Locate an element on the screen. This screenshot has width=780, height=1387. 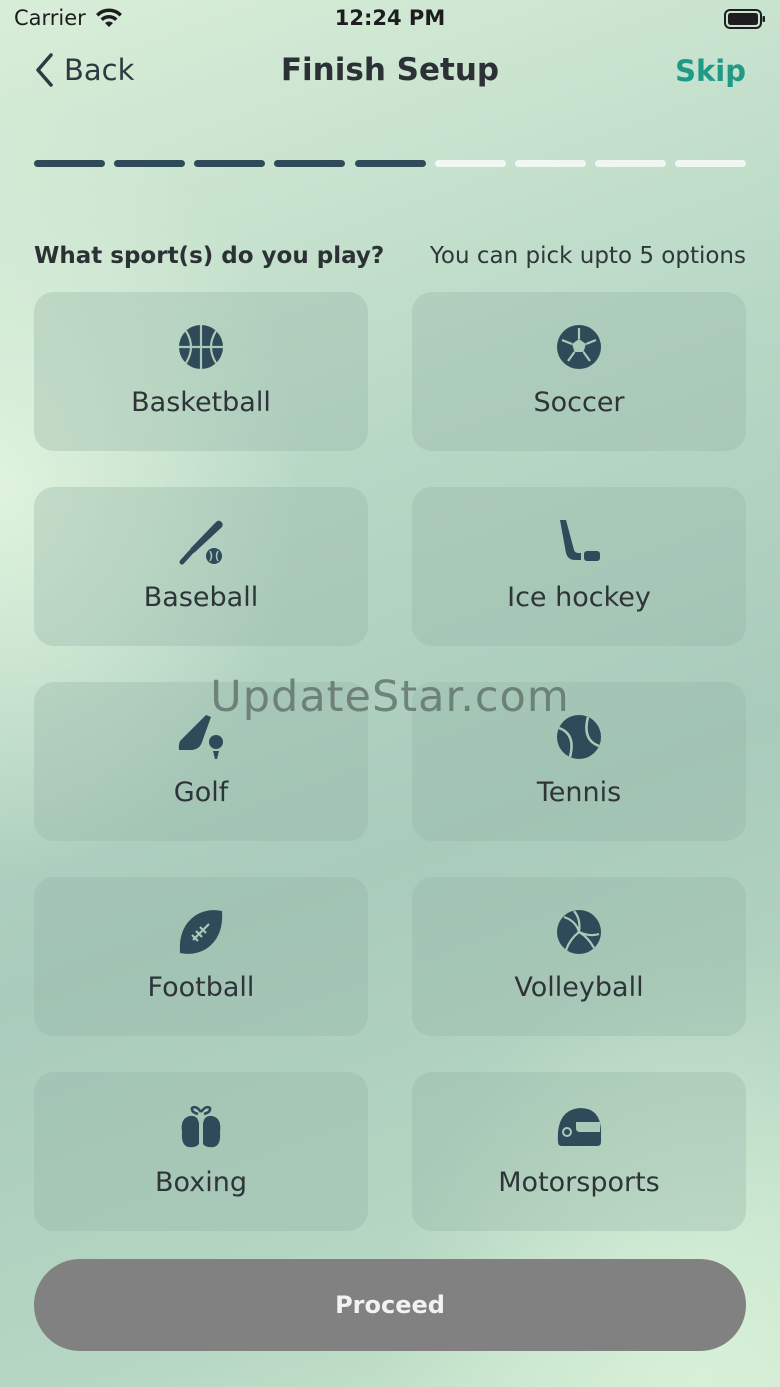
battery-icon is located at coordinates (744, 19).